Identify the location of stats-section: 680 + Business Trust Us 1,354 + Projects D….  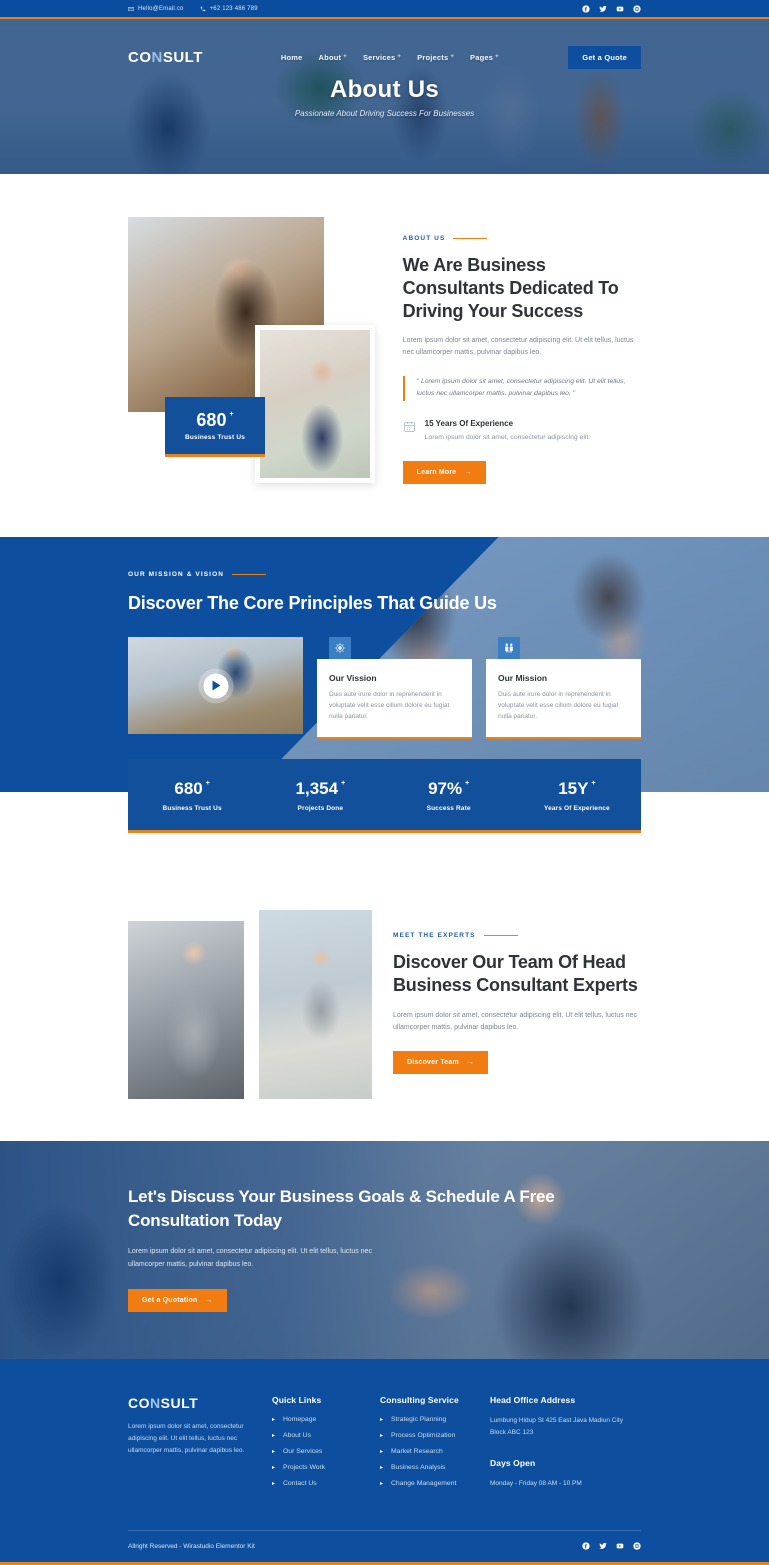
(384, 834).